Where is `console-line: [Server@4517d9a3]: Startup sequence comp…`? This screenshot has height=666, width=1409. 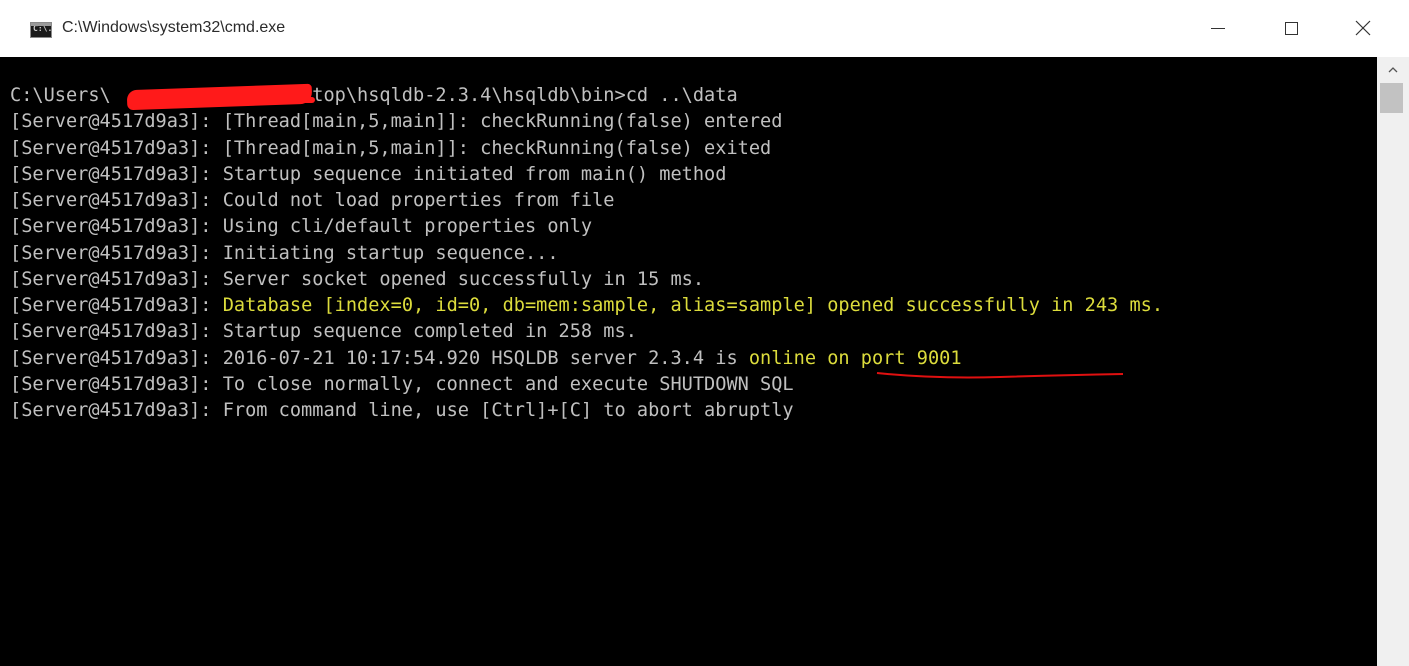
console-line: [Server@4517d9a3]: Startup sequence comp… is located at coordinates (323, 332).